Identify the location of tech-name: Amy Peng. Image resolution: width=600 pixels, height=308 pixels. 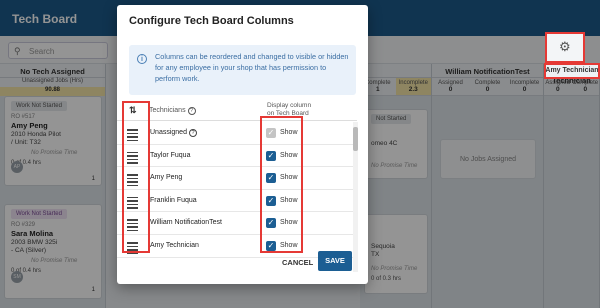
(166, 178).